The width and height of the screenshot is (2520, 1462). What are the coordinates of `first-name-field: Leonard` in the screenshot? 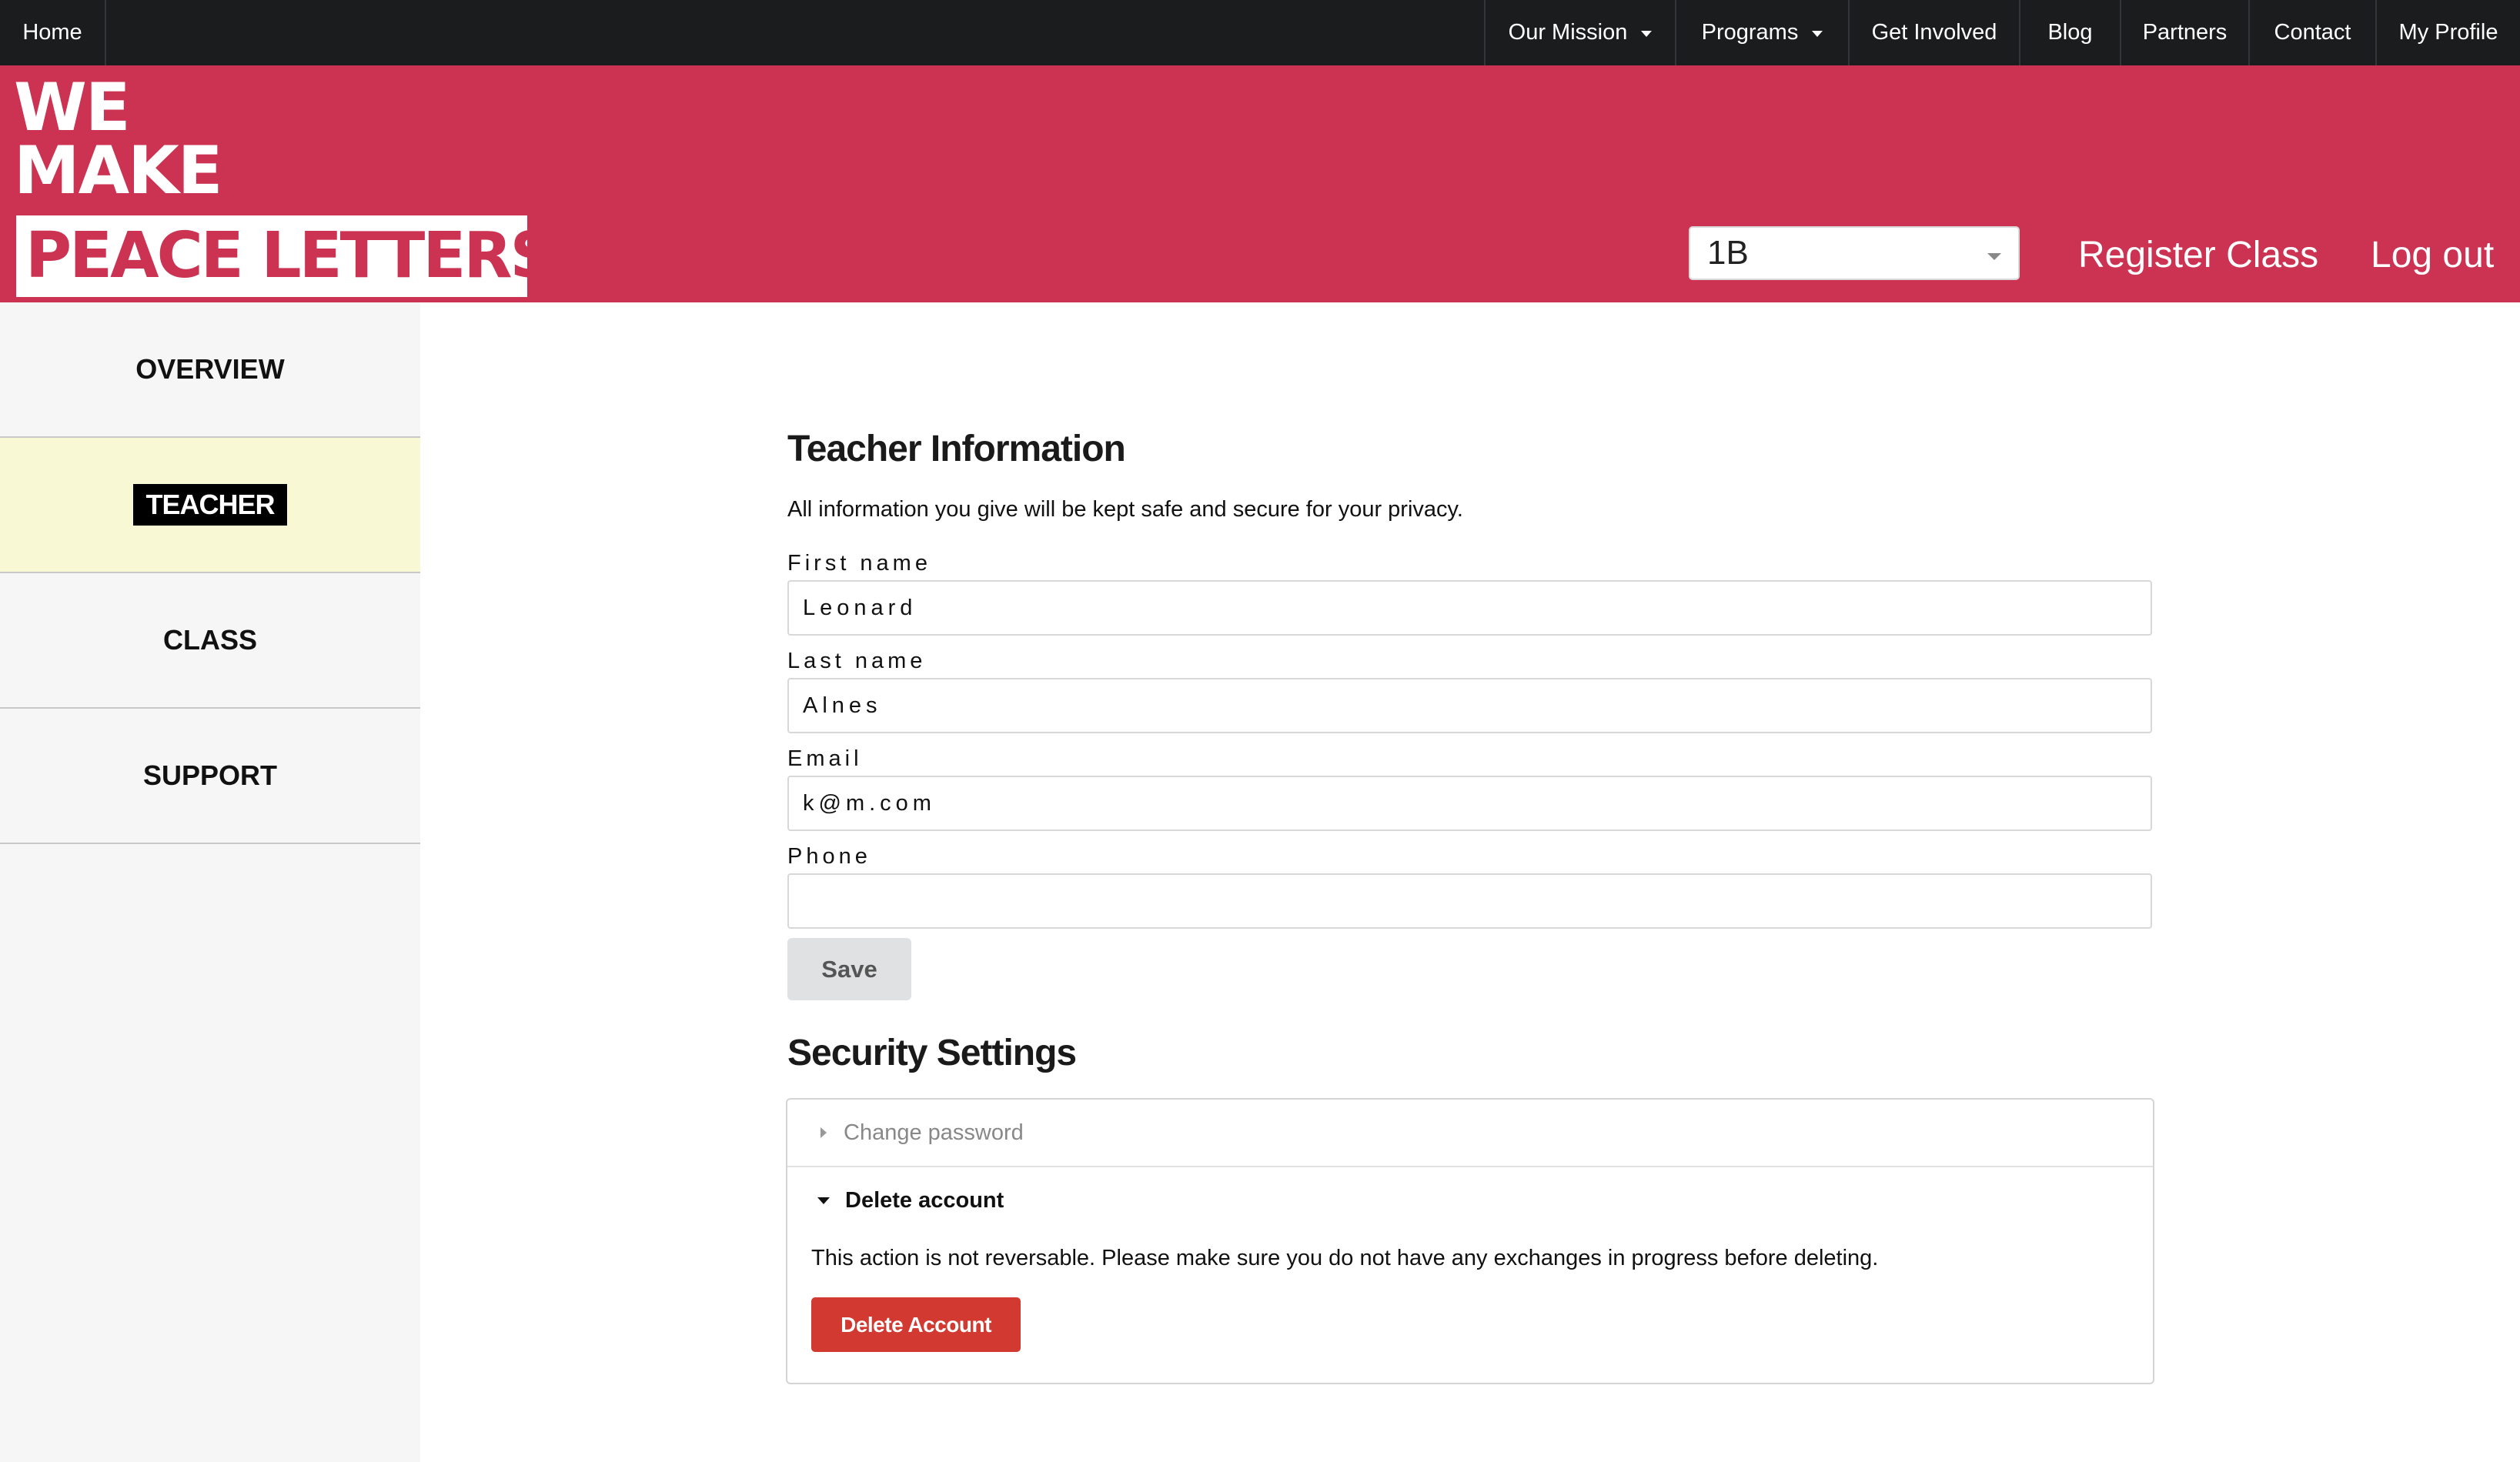 It's located at (1469, 608).